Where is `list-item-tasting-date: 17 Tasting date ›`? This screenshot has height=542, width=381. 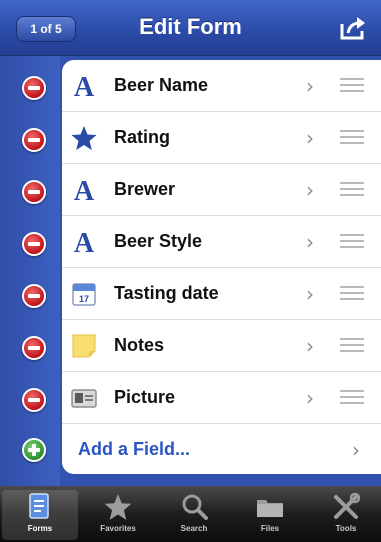
list-item-tasting-date: 17 Tasting date › is located at coordinates (221, 294).